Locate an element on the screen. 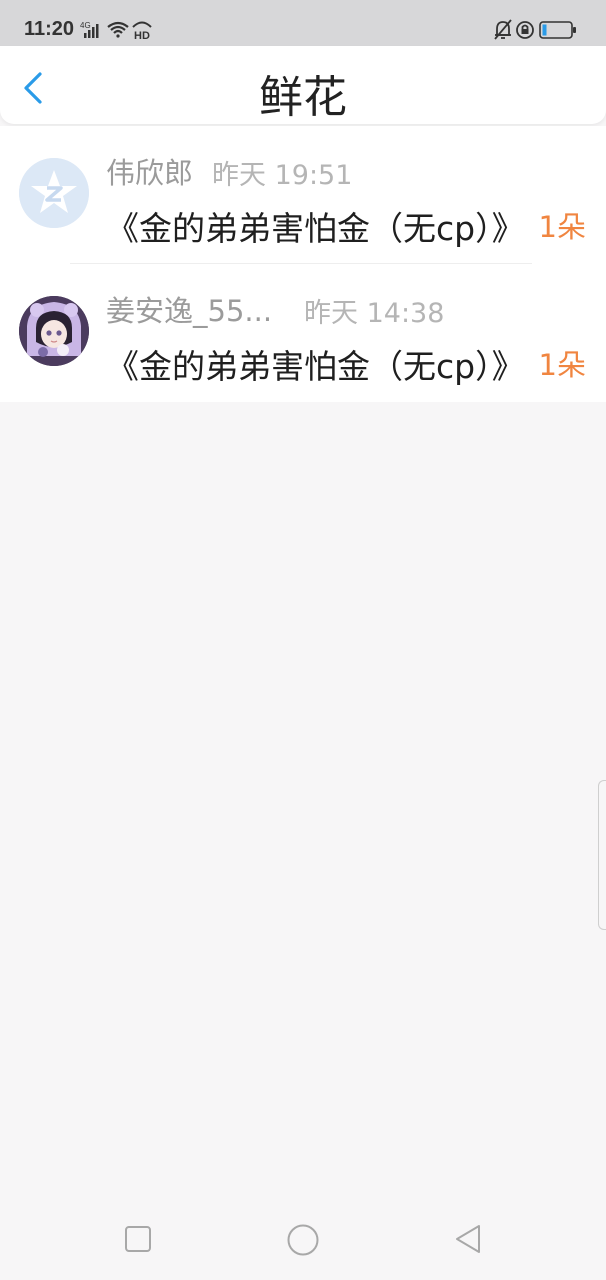 The width and height of the screenshot is (606, 1280). send-time: 昨天 19:51 is located at coordinates (282, 175).